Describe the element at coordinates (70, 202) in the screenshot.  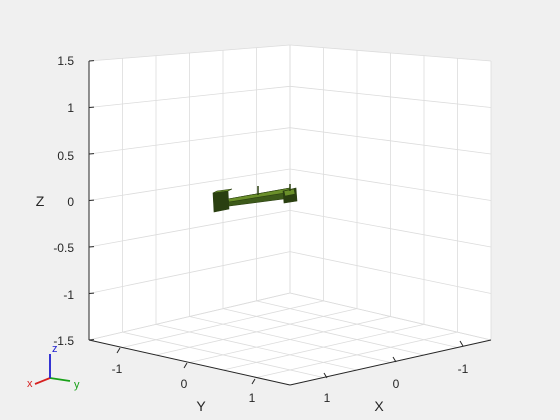
I see `z-tick-label: 0` at that location.